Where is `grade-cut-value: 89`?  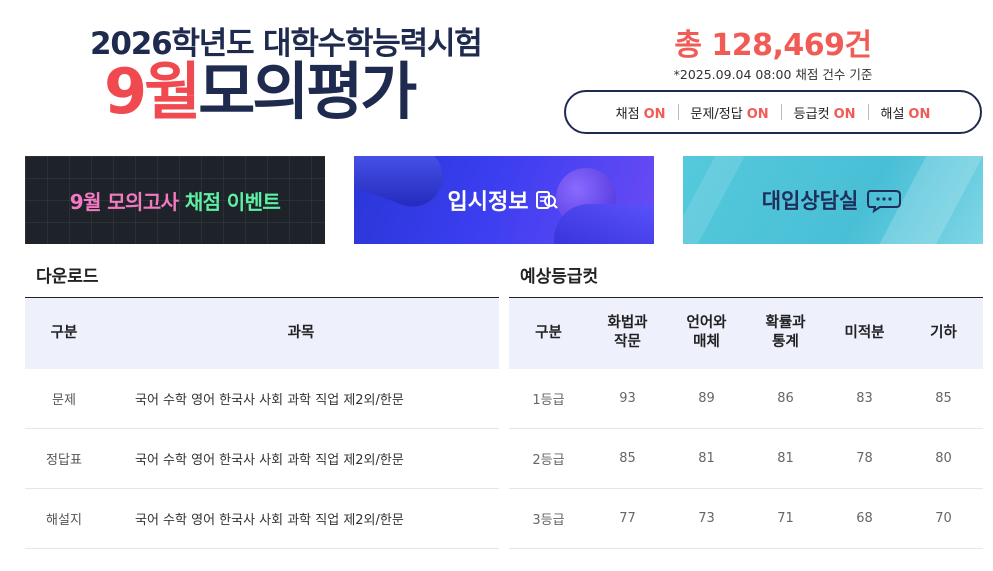
grade-cut-value: 89 is located at coordinates (706, 398).